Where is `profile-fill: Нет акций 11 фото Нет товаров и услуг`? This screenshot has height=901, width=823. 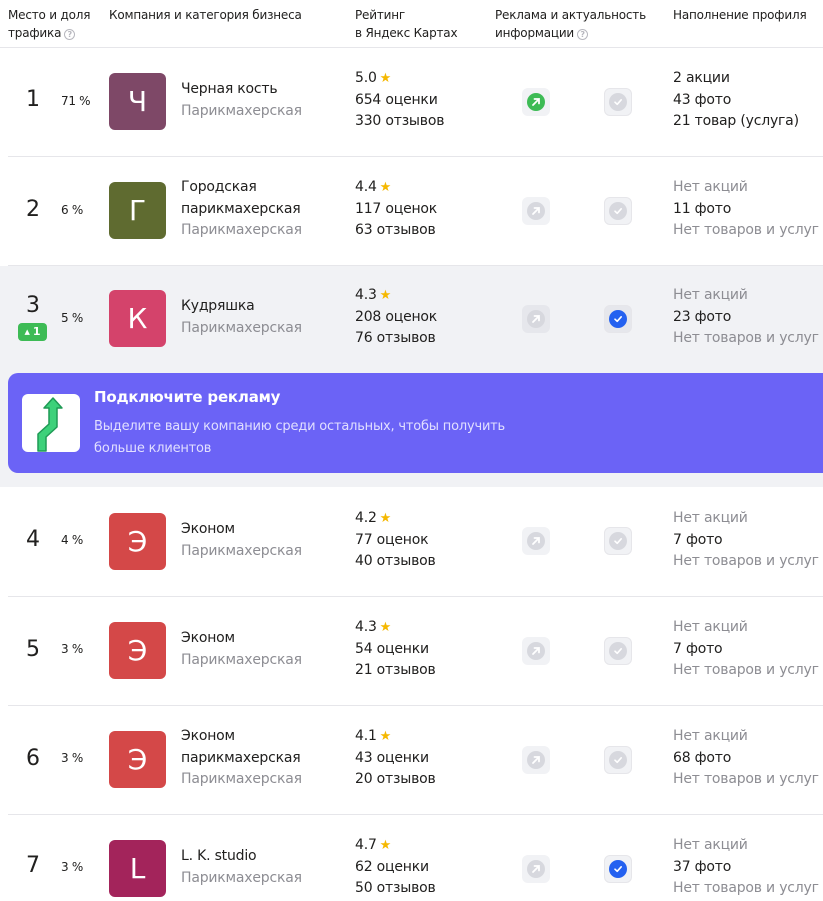 profile-fill: Нет акций 11 фото Нет товаров и услуг is located at coordinates (746, 209).